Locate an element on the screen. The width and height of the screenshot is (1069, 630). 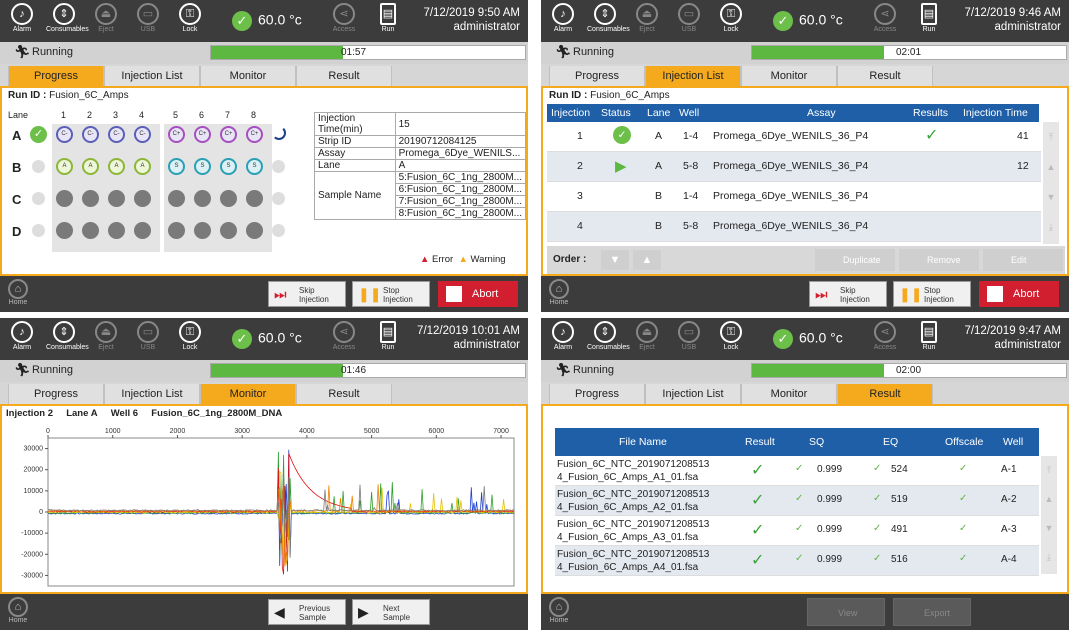
duplicate-button: Duplicate is located at coordinates (855, 260).